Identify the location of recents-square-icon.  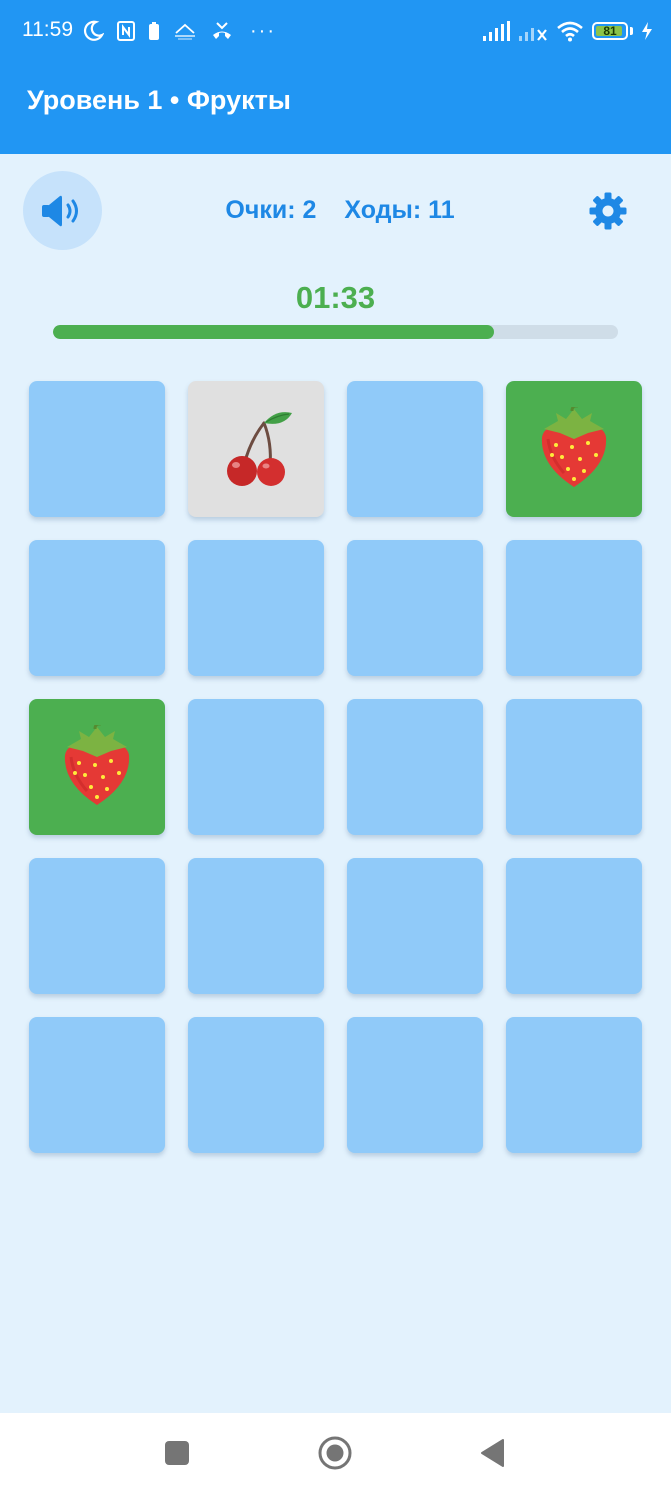
(177, 1453).